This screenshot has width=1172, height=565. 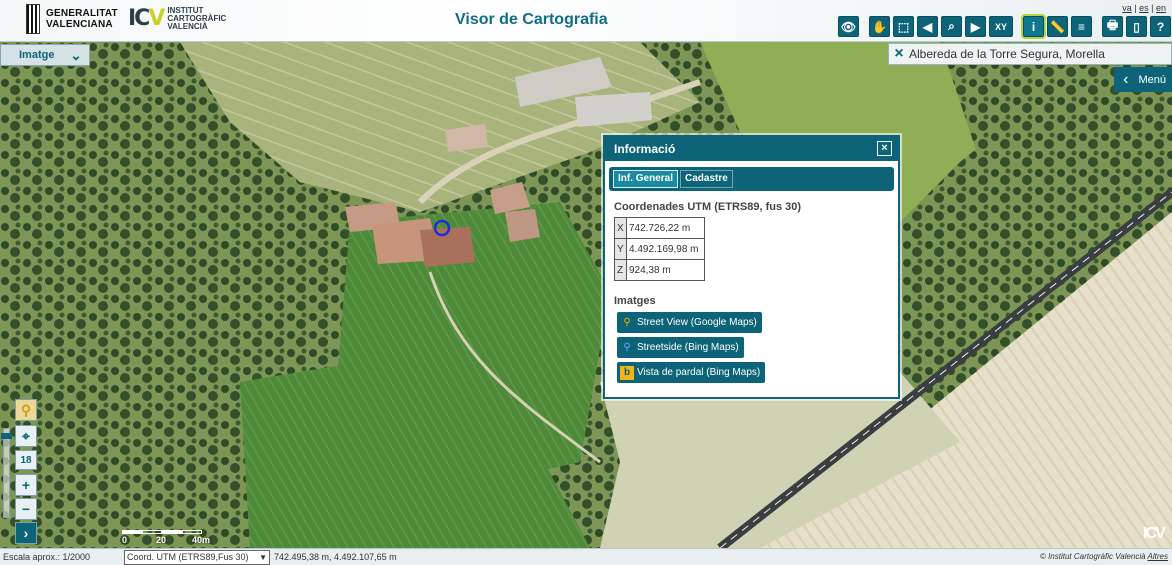 What do you see at coordinates (1161, 8) in the screenshot?
I see `lang-en: en` at bounding box center [1161, 8].